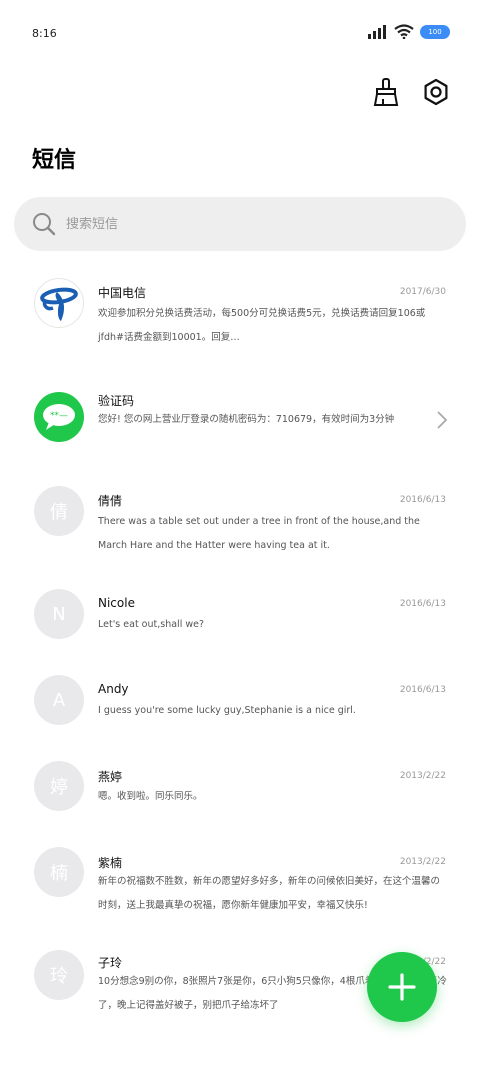 The width and height of the screenshot is (480, 1067). I want to click on message-date: 2017/6/30, so click(422, 292).